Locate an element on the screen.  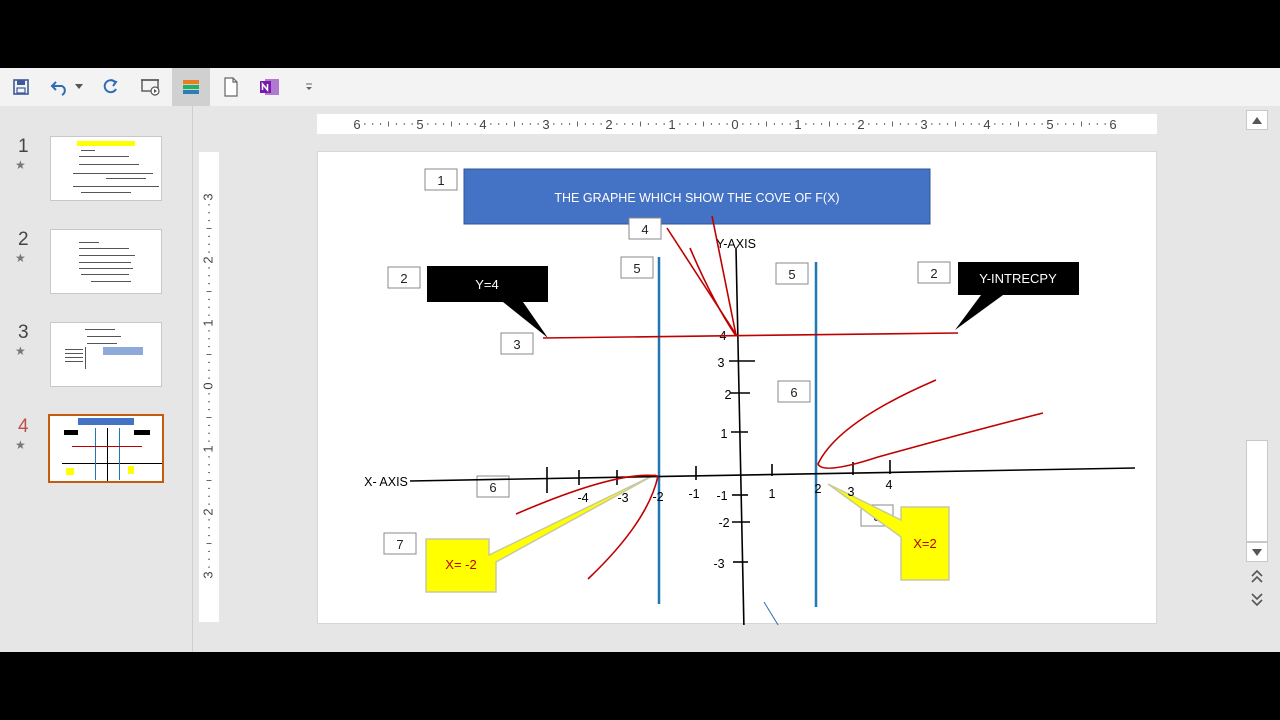
save-icon is located at coordinates (21, 87).